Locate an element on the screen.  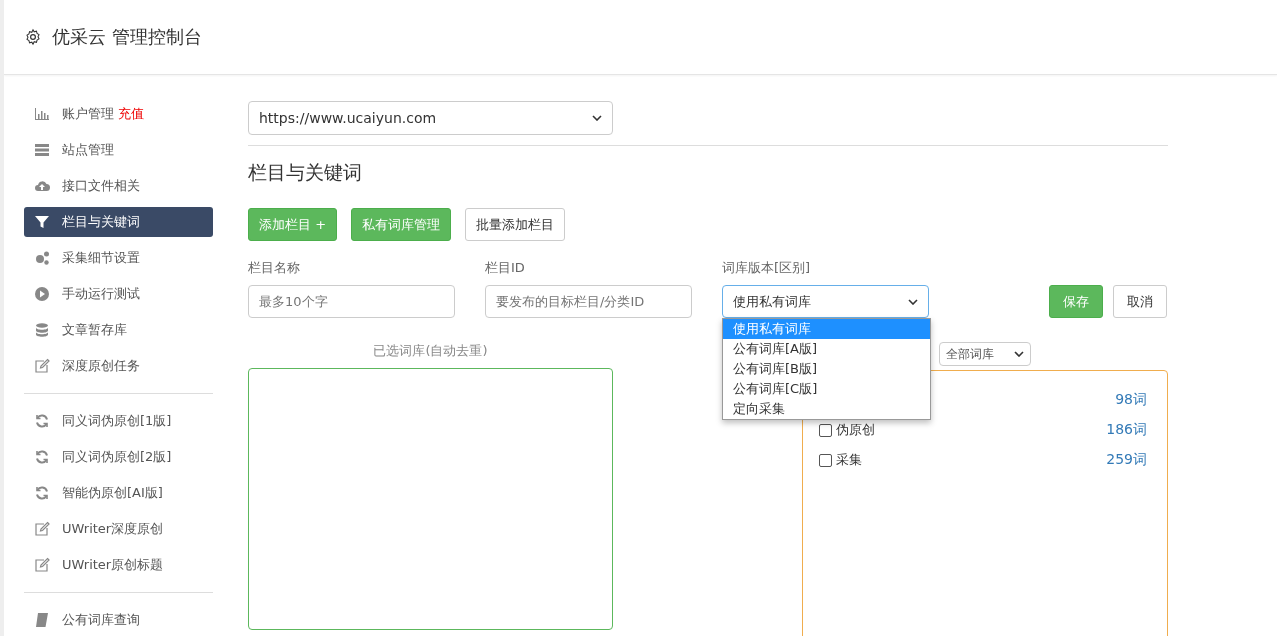
dropdown-option: 公有词库[A版] is located at coordinates (826, 349).